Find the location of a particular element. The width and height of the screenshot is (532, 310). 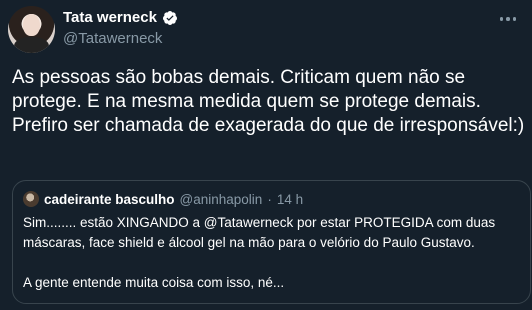

ellipsis-icon is located at coordinates (508, 19).